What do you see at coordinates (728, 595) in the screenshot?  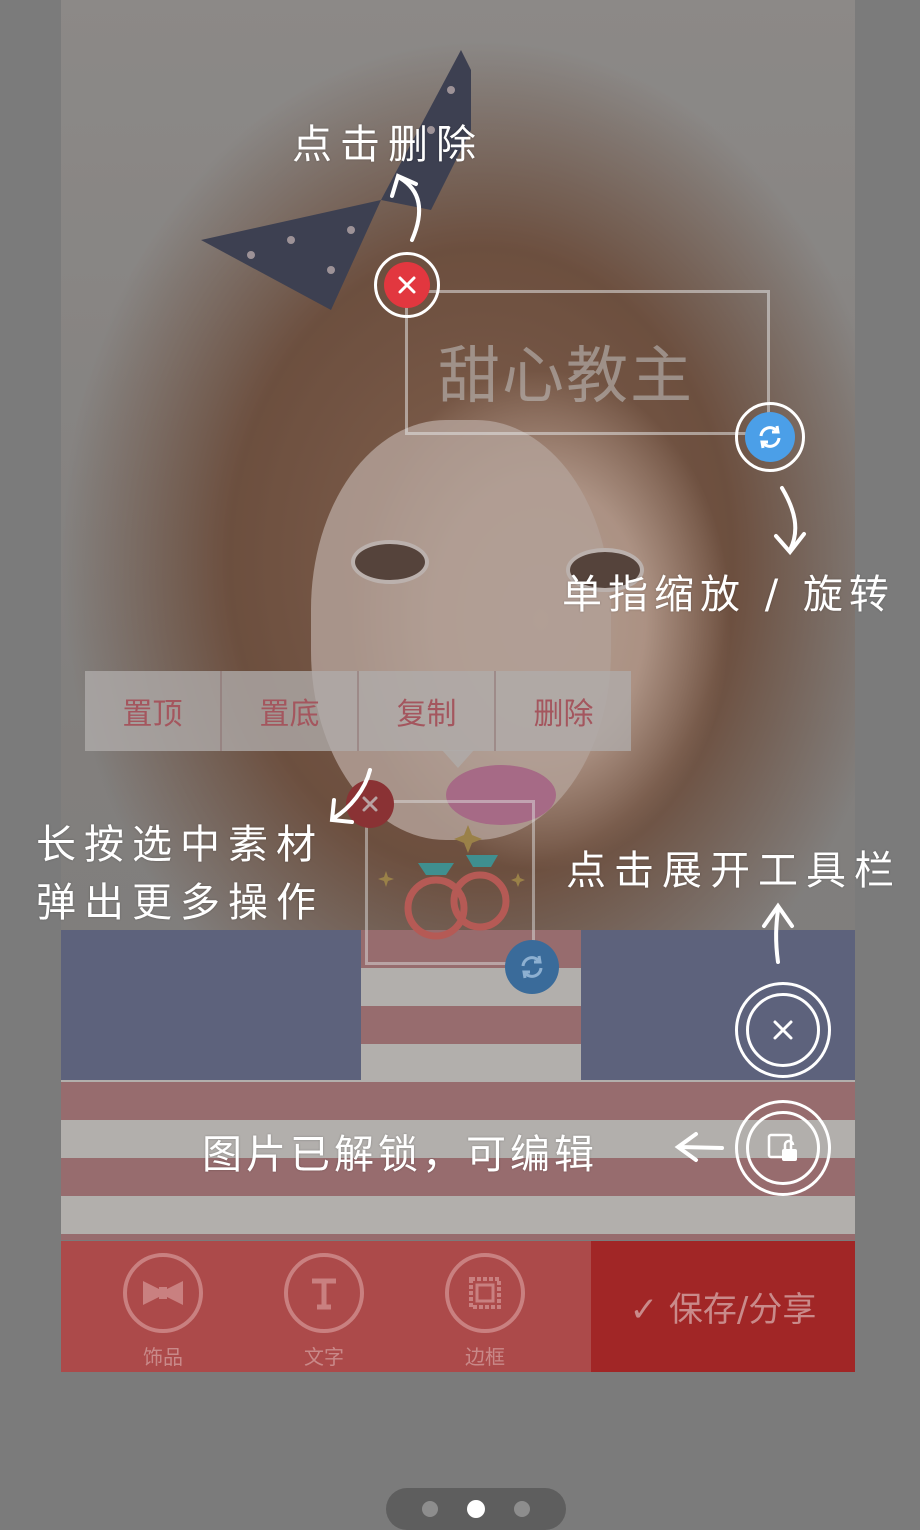 I see `annotation-scale-rotate: 单指缩放 / 旋转` at bounding box center [728, 595].